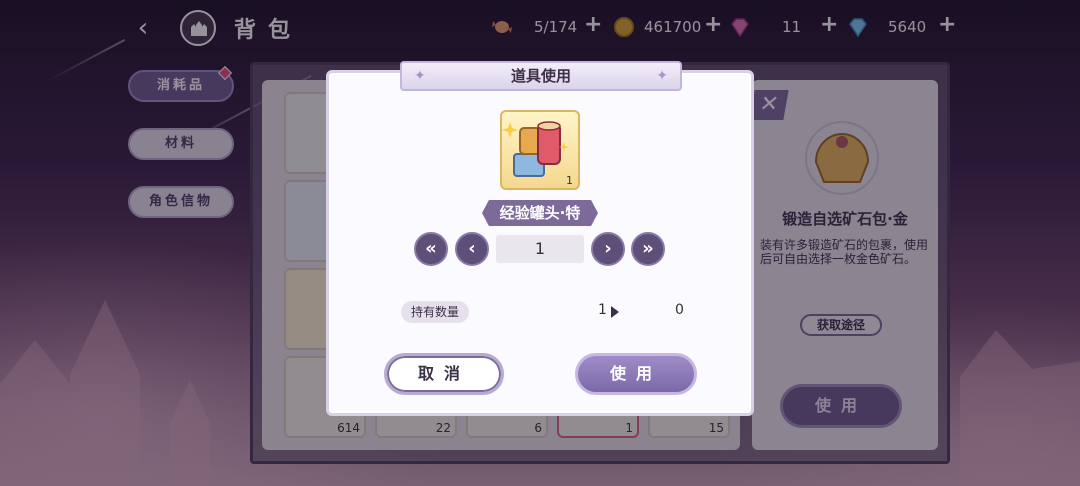 This screenshot has height=486, width=1080. I want to click on quantity-input: 1, so click(540, 249).